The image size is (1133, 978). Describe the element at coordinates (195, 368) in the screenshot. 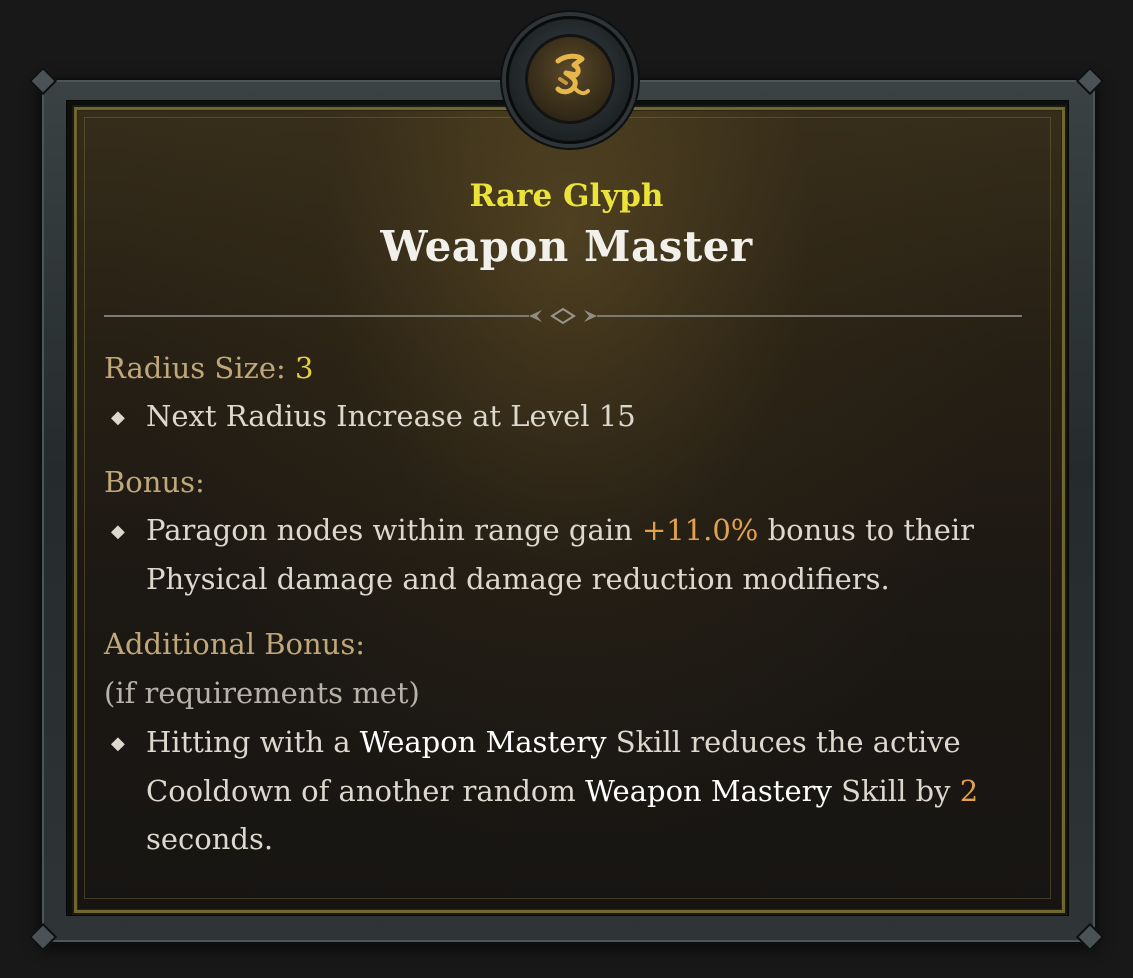

I see `radius-size-label: Radius Size:` at that location.